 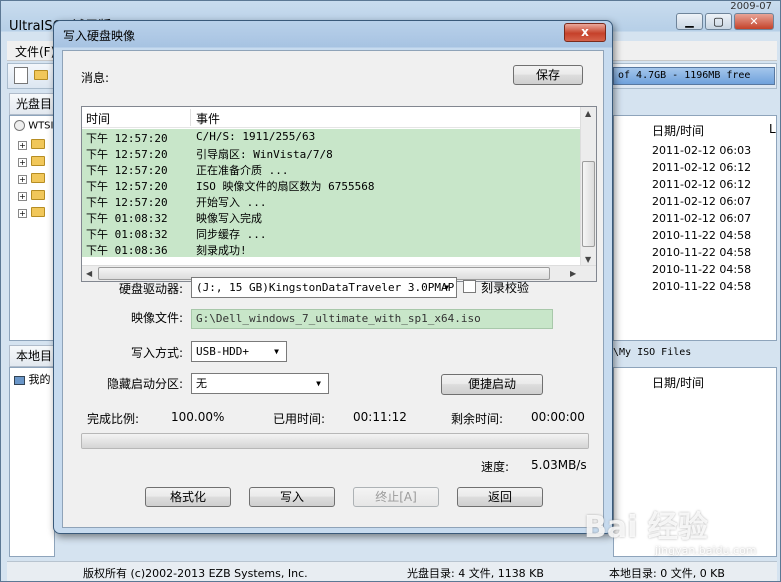 I want to click on tree-root: WTSI, so click(x=33, y=126).